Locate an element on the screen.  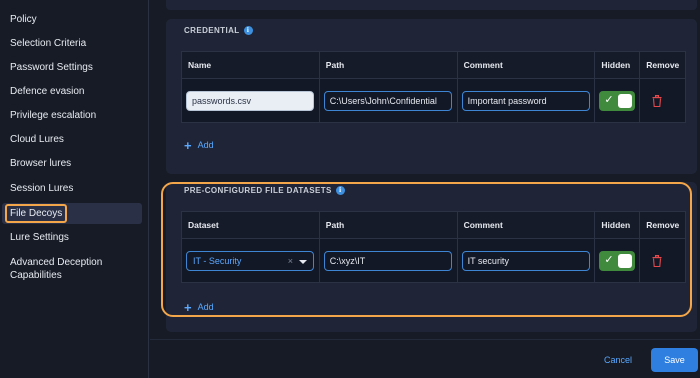
sidebar-item-selection-criteria: Selection Criteria is located at coordinates (72, 43).